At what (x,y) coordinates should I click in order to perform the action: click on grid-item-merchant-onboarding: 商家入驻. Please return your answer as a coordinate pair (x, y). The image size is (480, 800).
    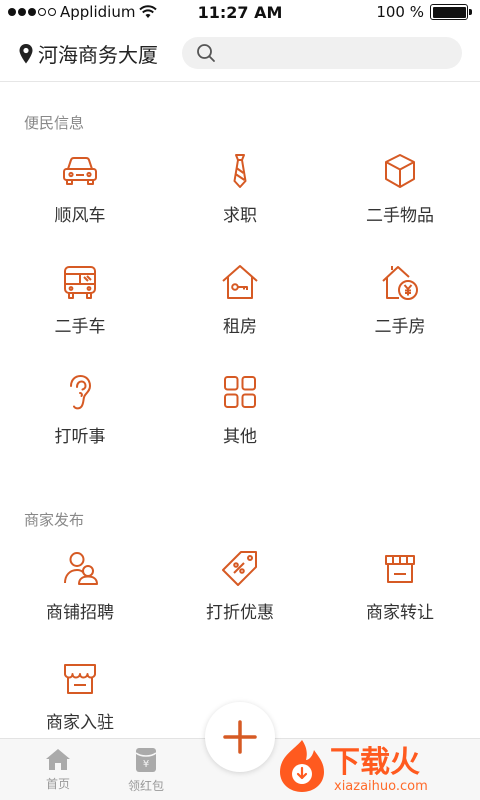
    Looking at the image, I should click on (80, 700).